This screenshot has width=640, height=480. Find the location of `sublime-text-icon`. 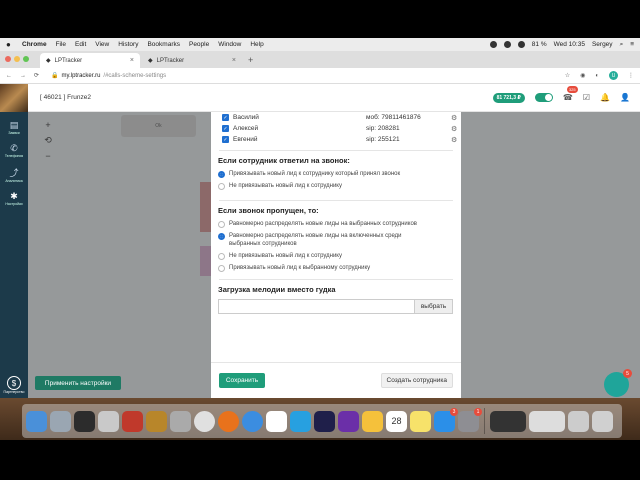

sublime-text-icon is located at coordinates (156, 421).